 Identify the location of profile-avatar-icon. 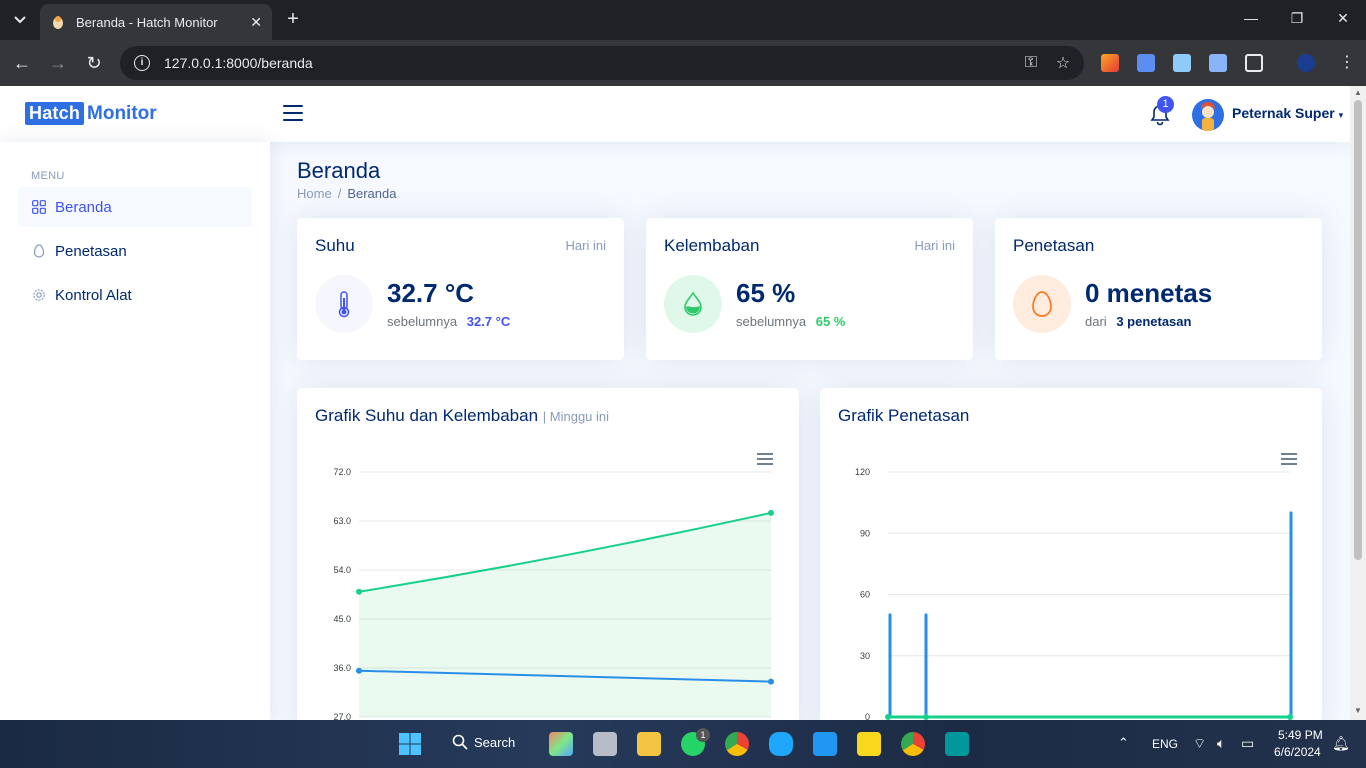
(1306, 63).